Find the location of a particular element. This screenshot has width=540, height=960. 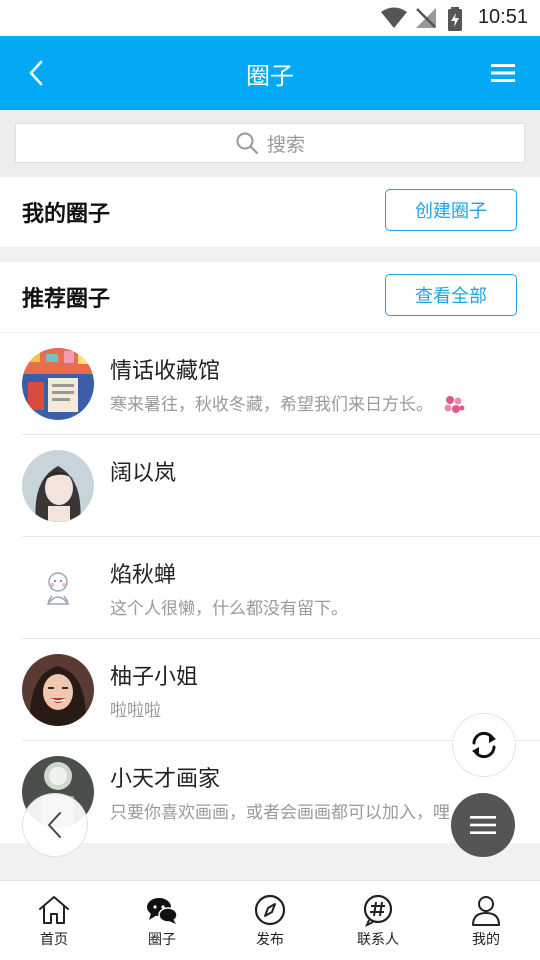

search-input: 搜索 is located at coordinates (270, 143).